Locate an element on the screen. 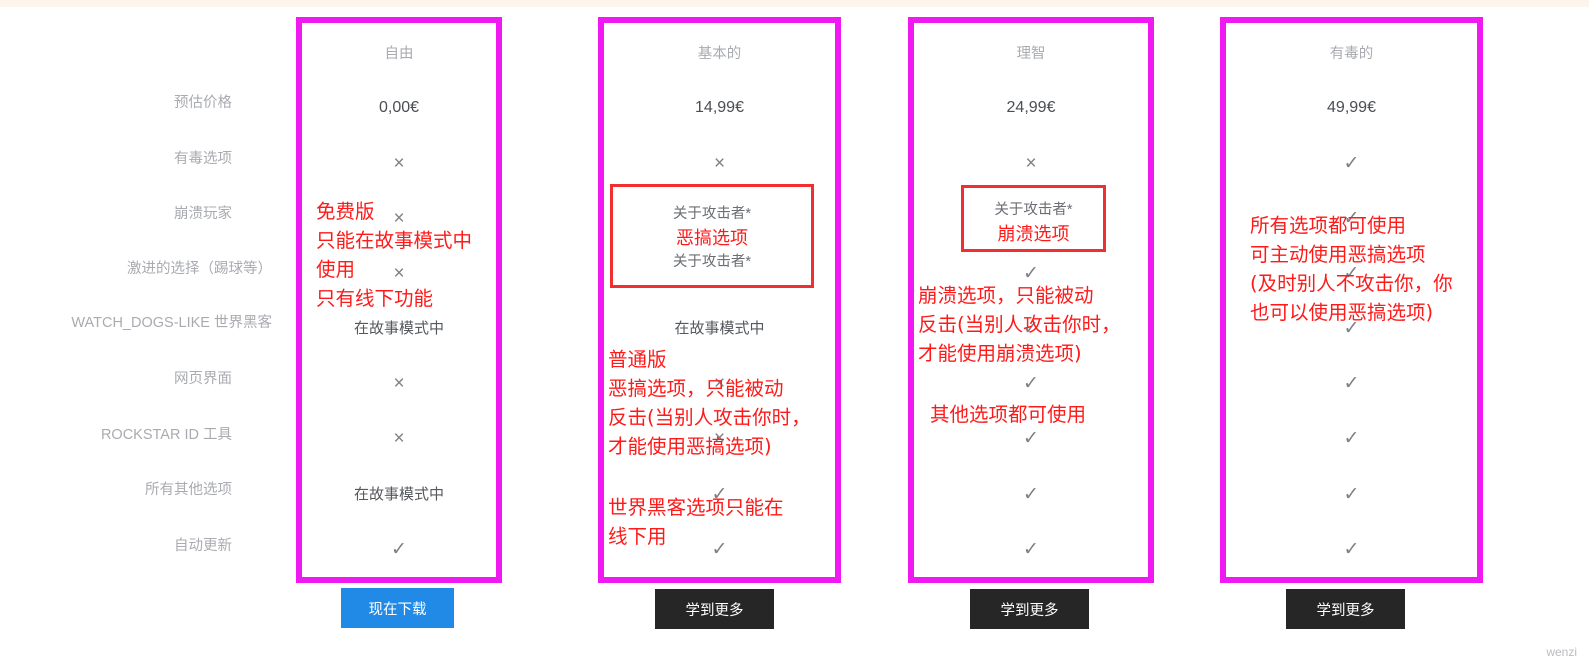 This screenshot has height=667, width=1589. top-band-decoration is located at coordinates (794, 3).